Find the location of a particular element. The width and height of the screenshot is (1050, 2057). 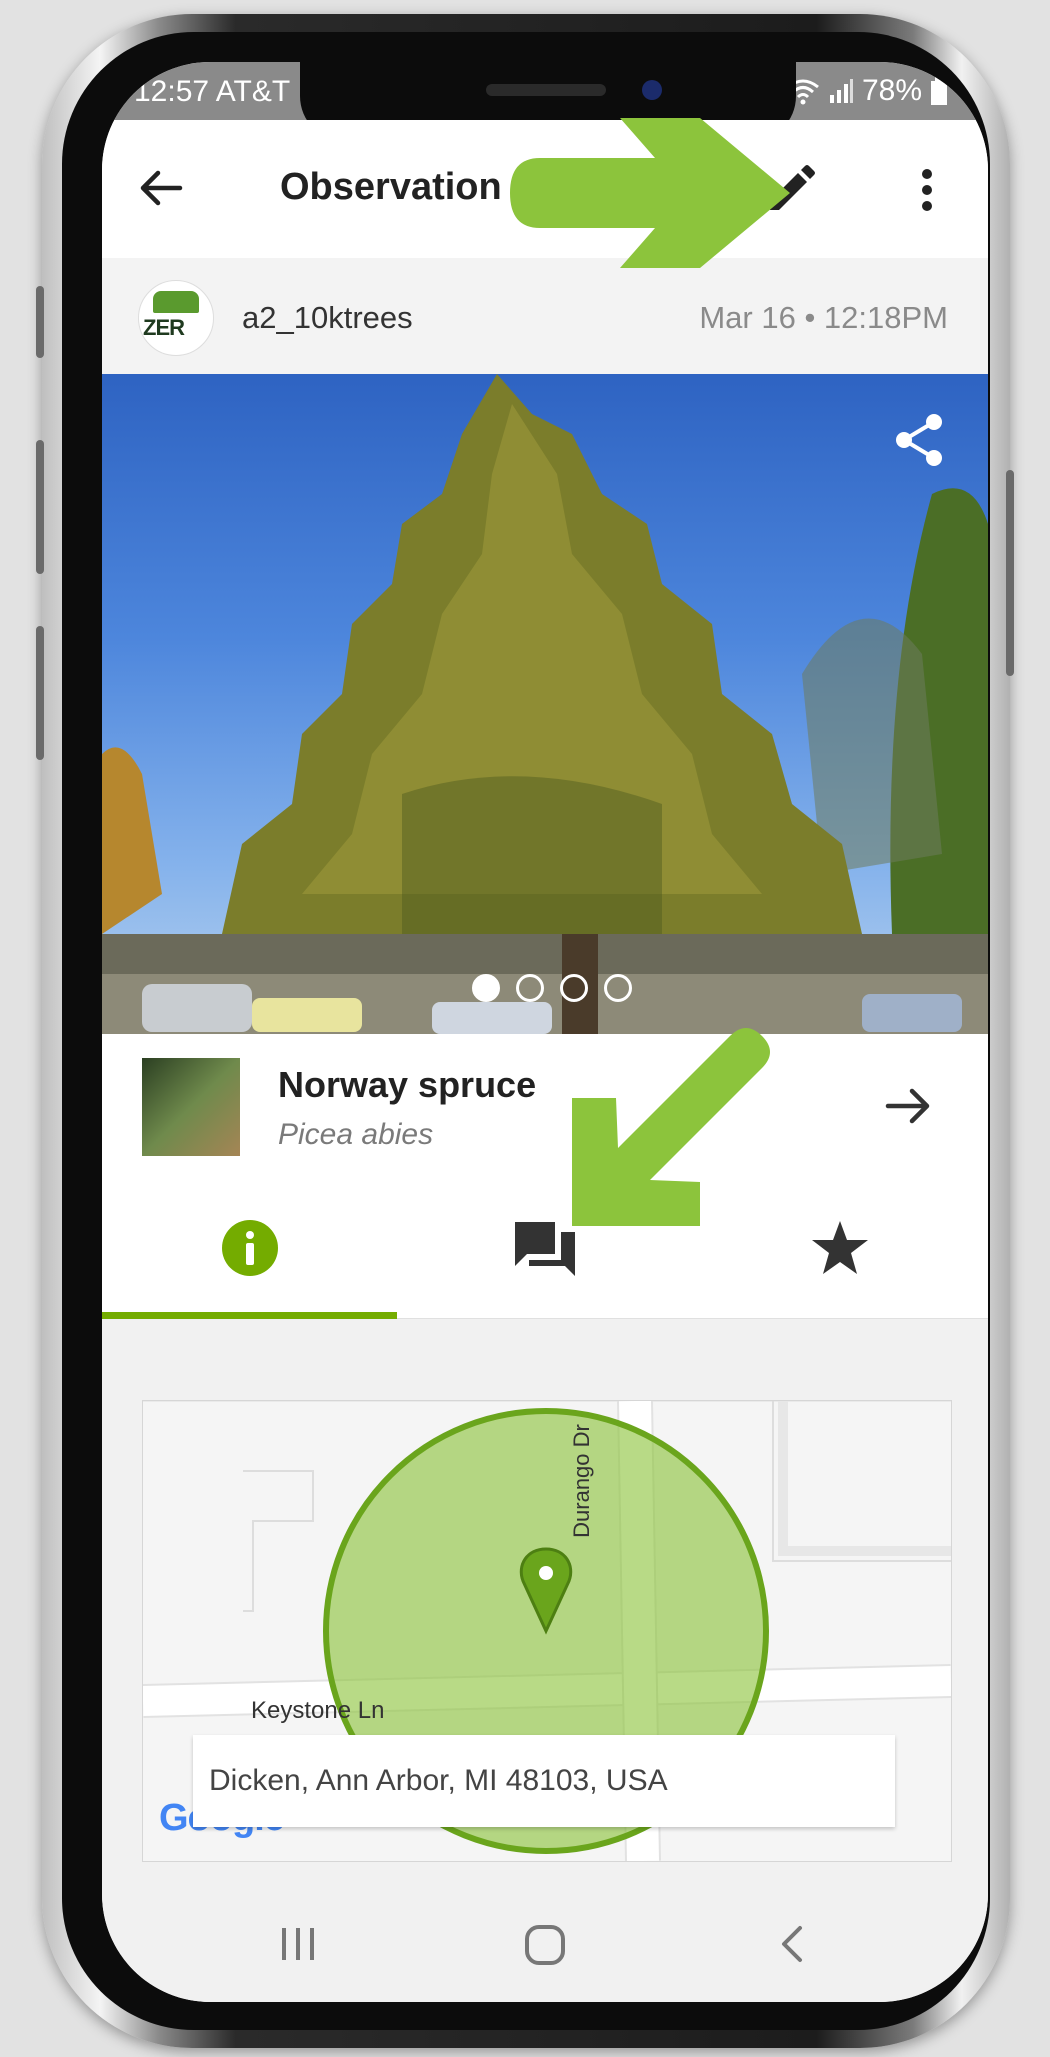

recent-apps-icon is located at coordinates (298, 1944).